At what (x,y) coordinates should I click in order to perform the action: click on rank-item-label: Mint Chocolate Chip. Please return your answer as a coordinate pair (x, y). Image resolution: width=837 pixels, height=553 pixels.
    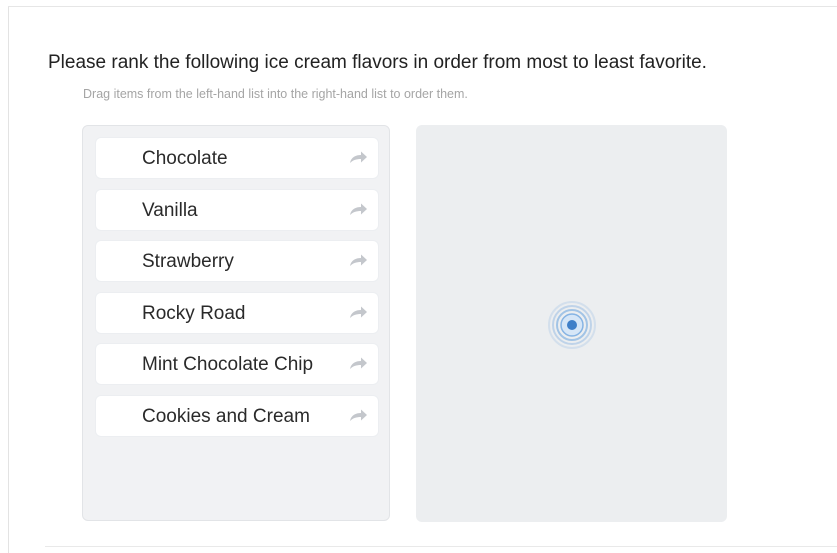
    Looking at the image, I should click on (228, 364).